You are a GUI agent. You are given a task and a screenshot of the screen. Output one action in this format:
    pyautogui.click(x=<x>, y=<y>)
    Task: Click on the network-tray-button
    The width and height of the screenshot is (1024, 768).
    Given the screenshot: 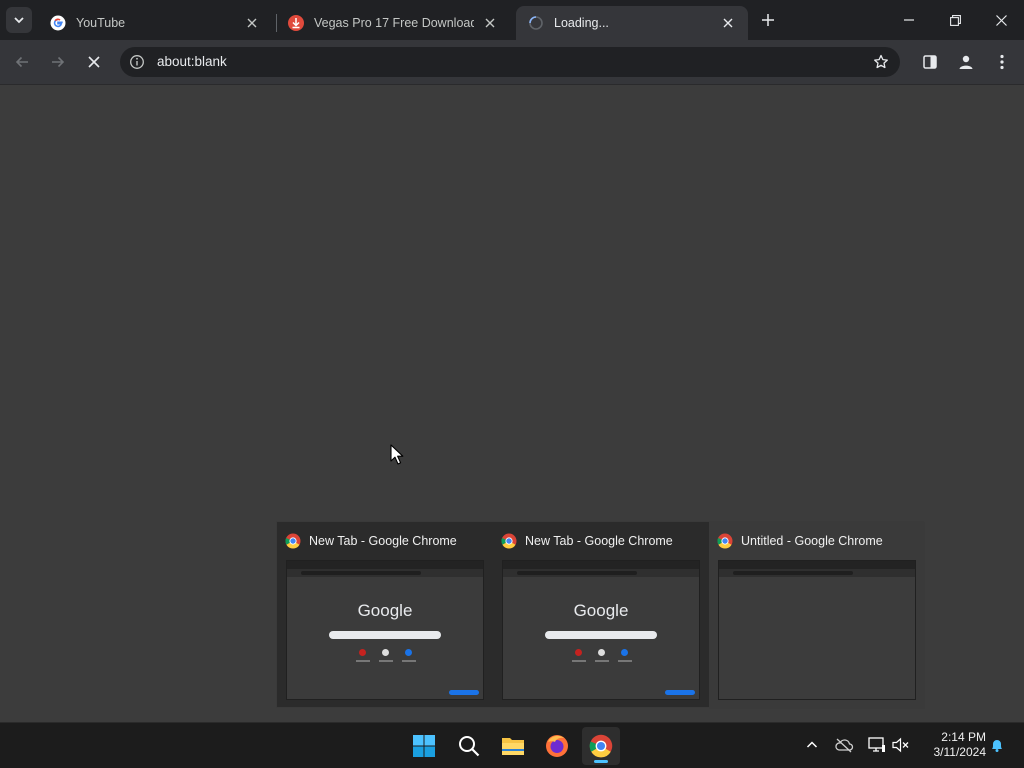 What is the action you would take?
    pyautogui.click(x=877, y=745)
    